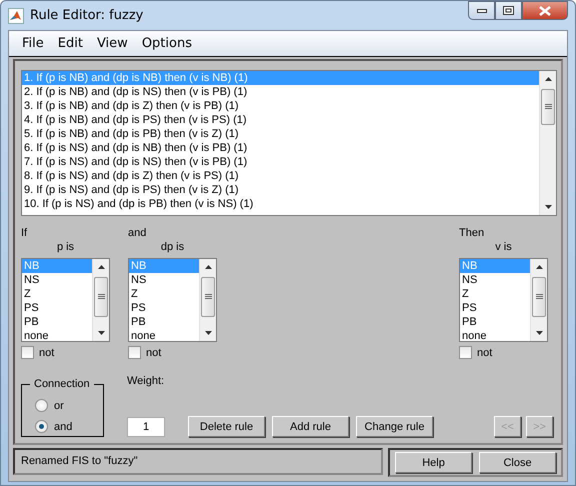 The image size is (576, 486). I want to click on close-button, so click(545, 10).